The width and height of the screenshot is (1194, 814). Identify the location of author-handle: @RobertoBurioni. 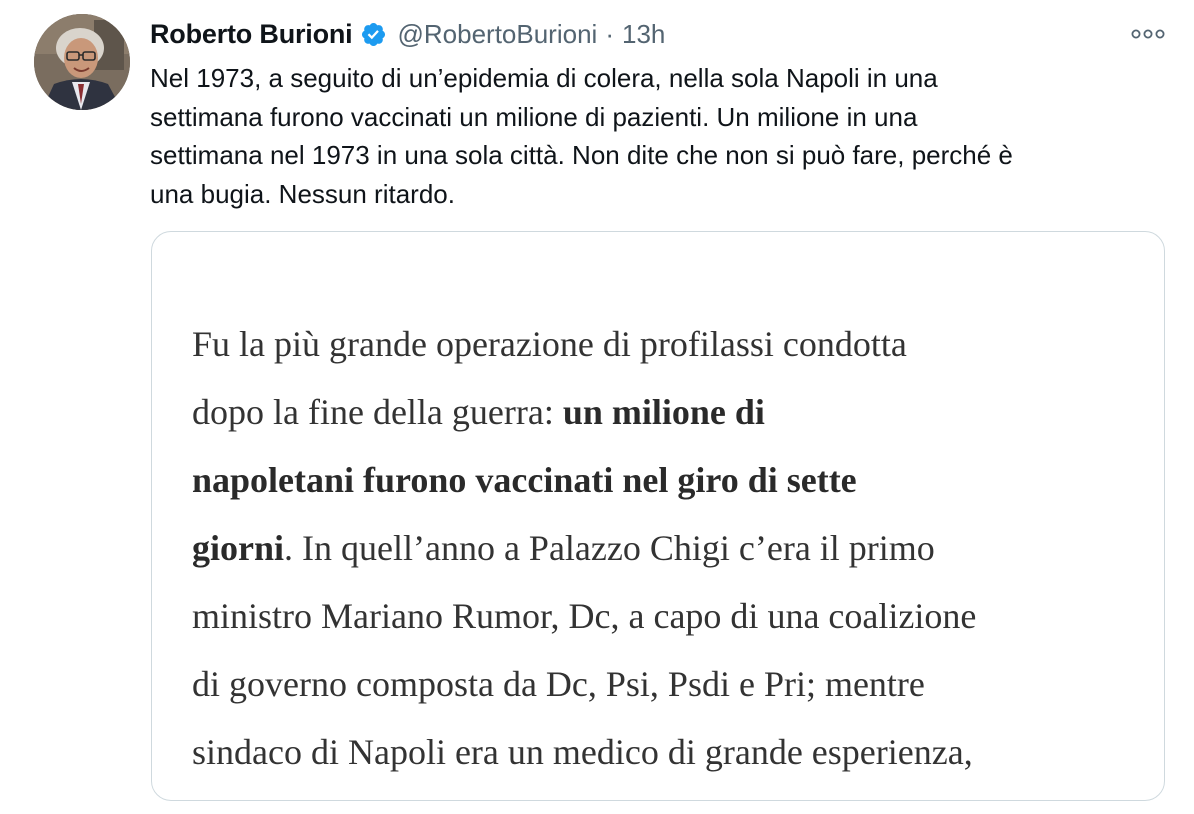
(497, 34).